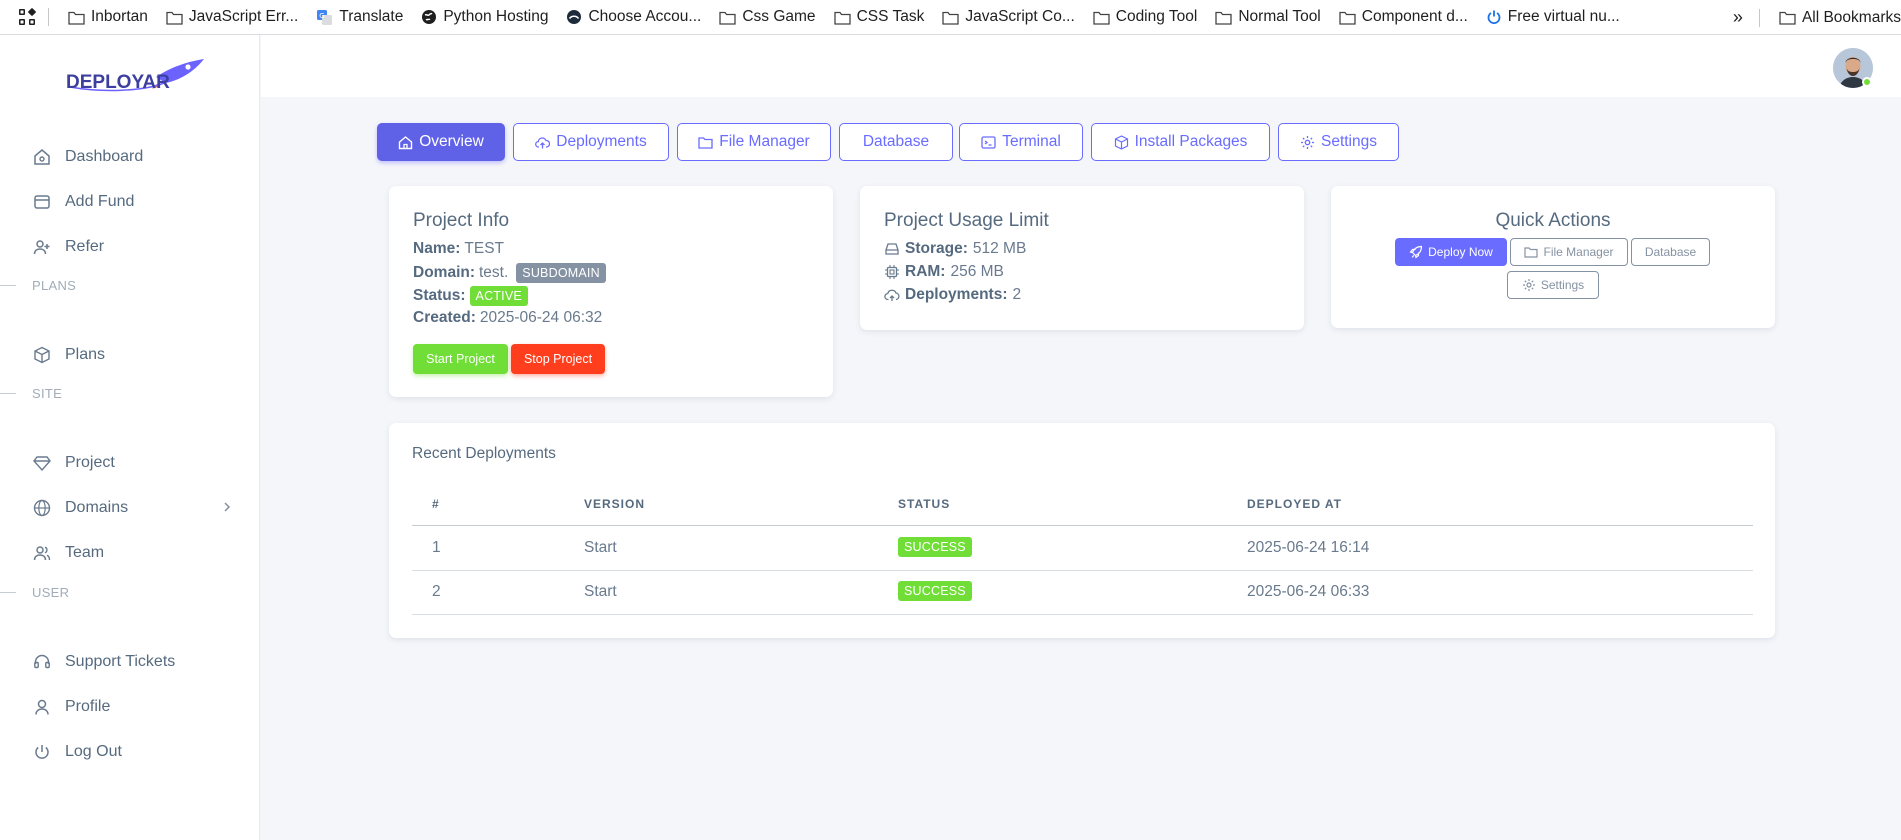  I want to click on users-icon, so click(42, 553).